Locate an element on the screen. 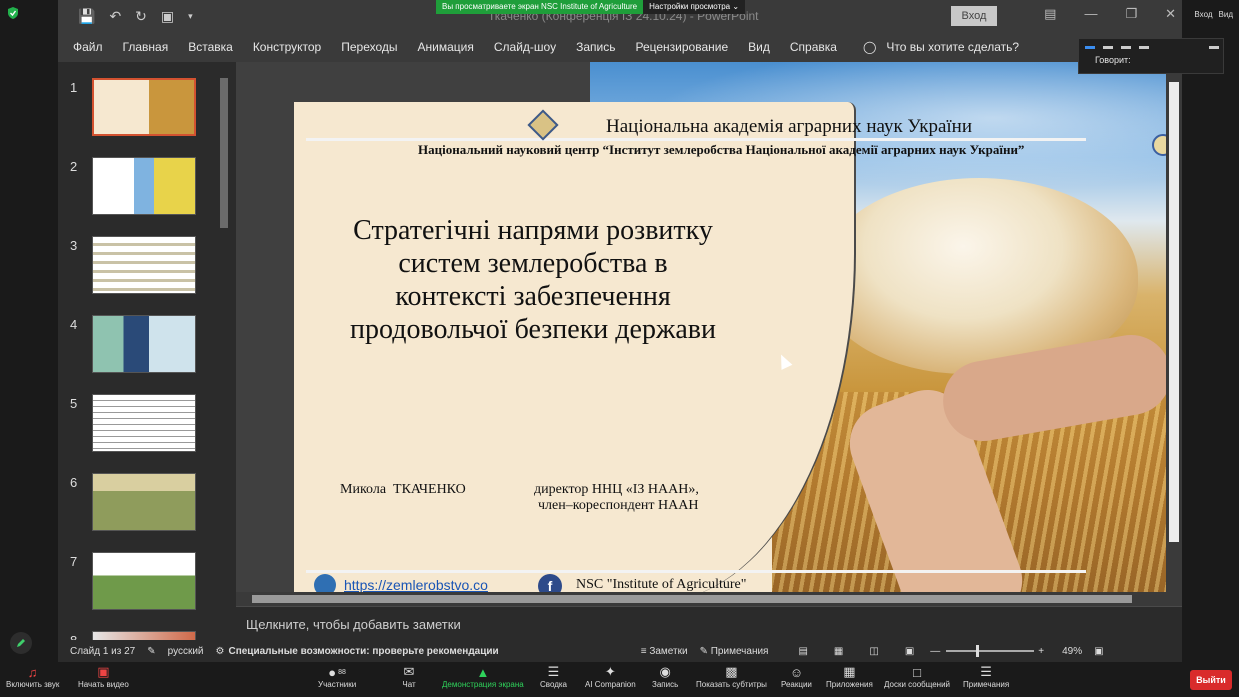 The width and height of the screenshot is (1239, 697). record-button: ◉ Запись is located at coordinates (665, 676).